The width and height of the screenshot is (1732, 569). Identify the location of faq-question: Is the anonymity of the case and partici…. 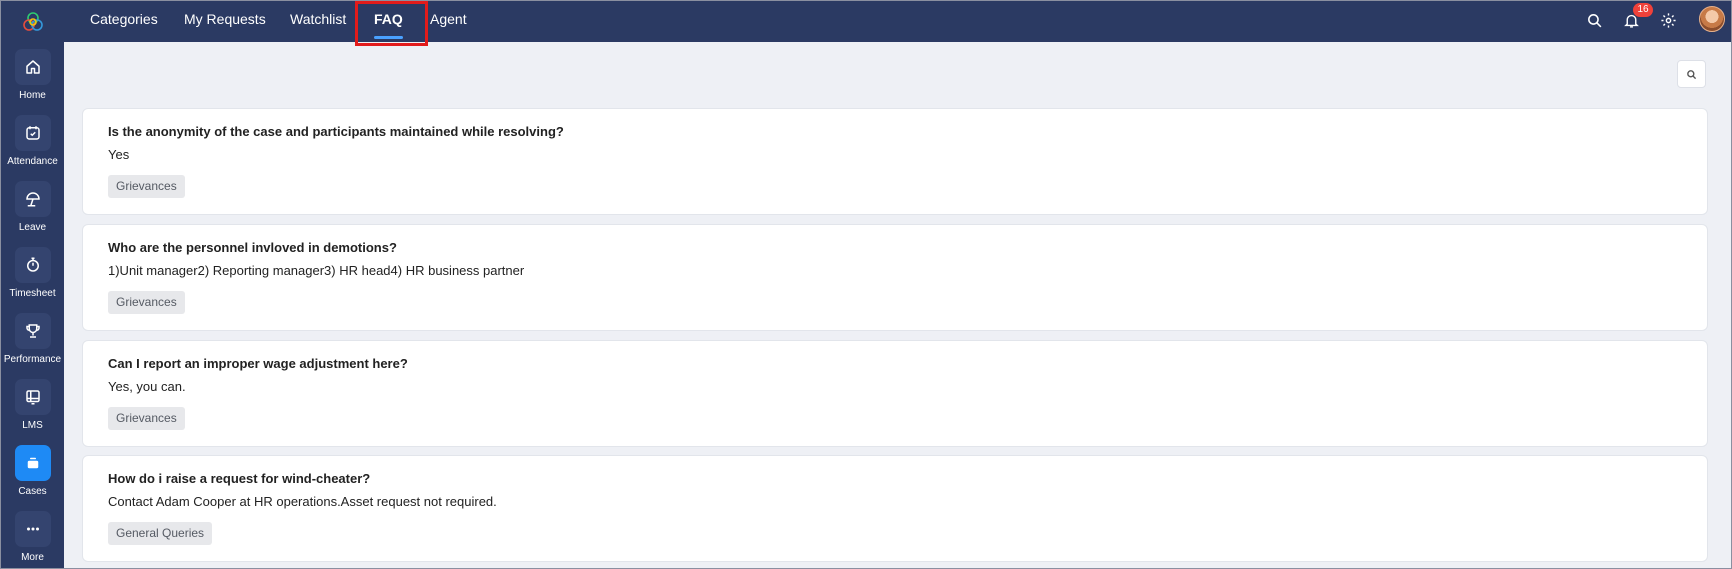
(336, 131).